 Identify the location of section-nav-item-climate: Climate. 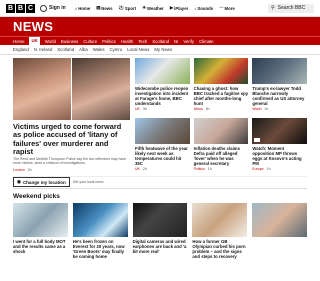
(206, 41).